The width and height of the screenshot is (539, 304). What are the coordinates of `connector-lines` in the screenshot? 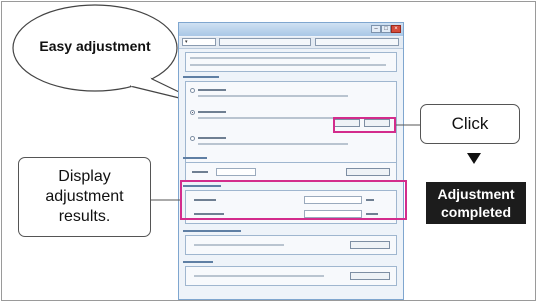 It's located at (285, 162).